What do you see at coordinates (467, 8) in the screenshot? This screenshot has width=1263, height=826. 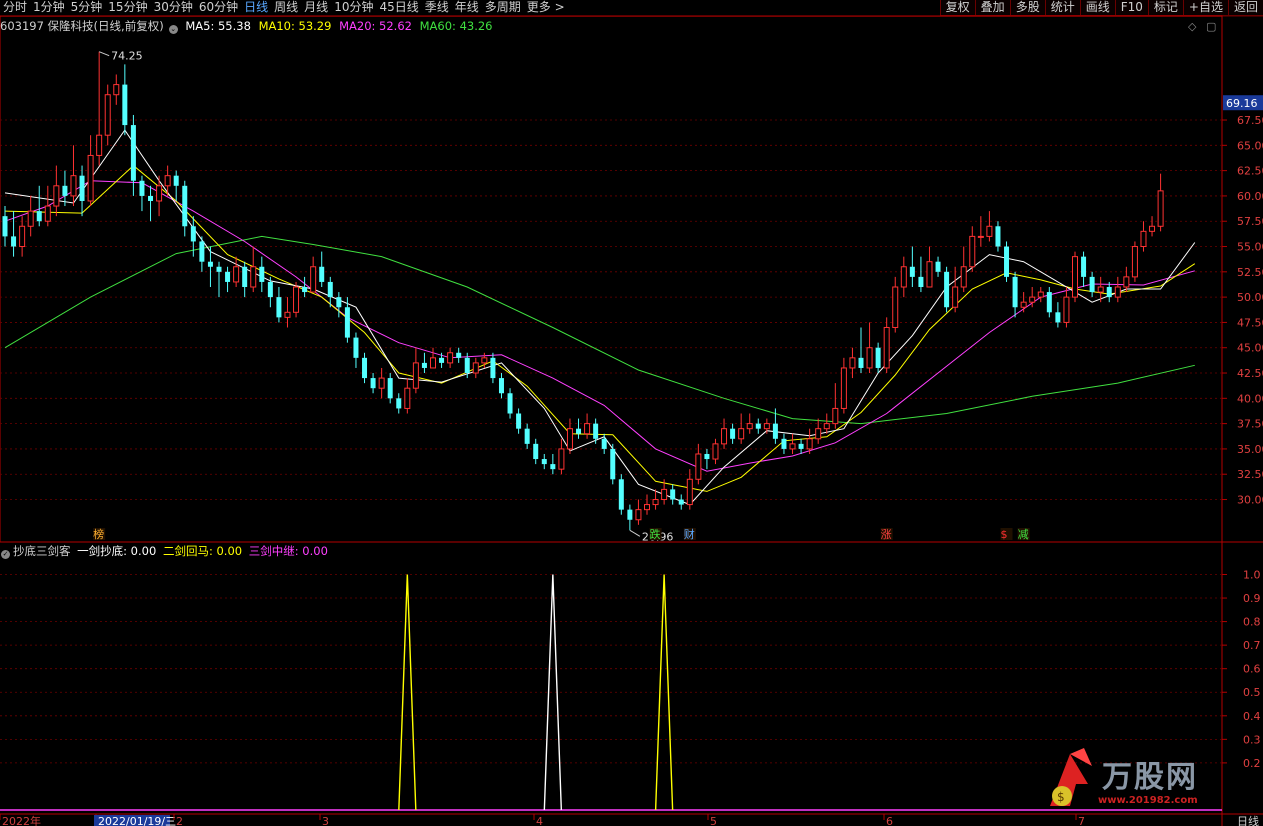 I see `tab-period-12: 年线` at bounding box center [467, 8].